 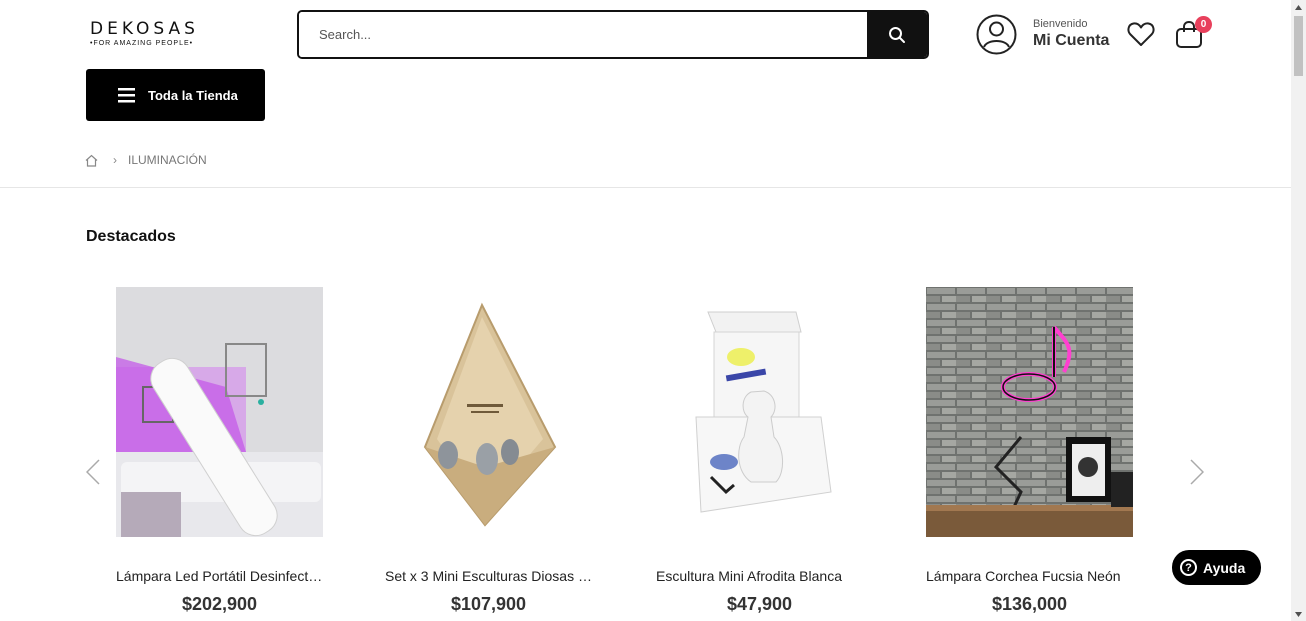 I want to click on search-icon, so click(x=897, y=34).